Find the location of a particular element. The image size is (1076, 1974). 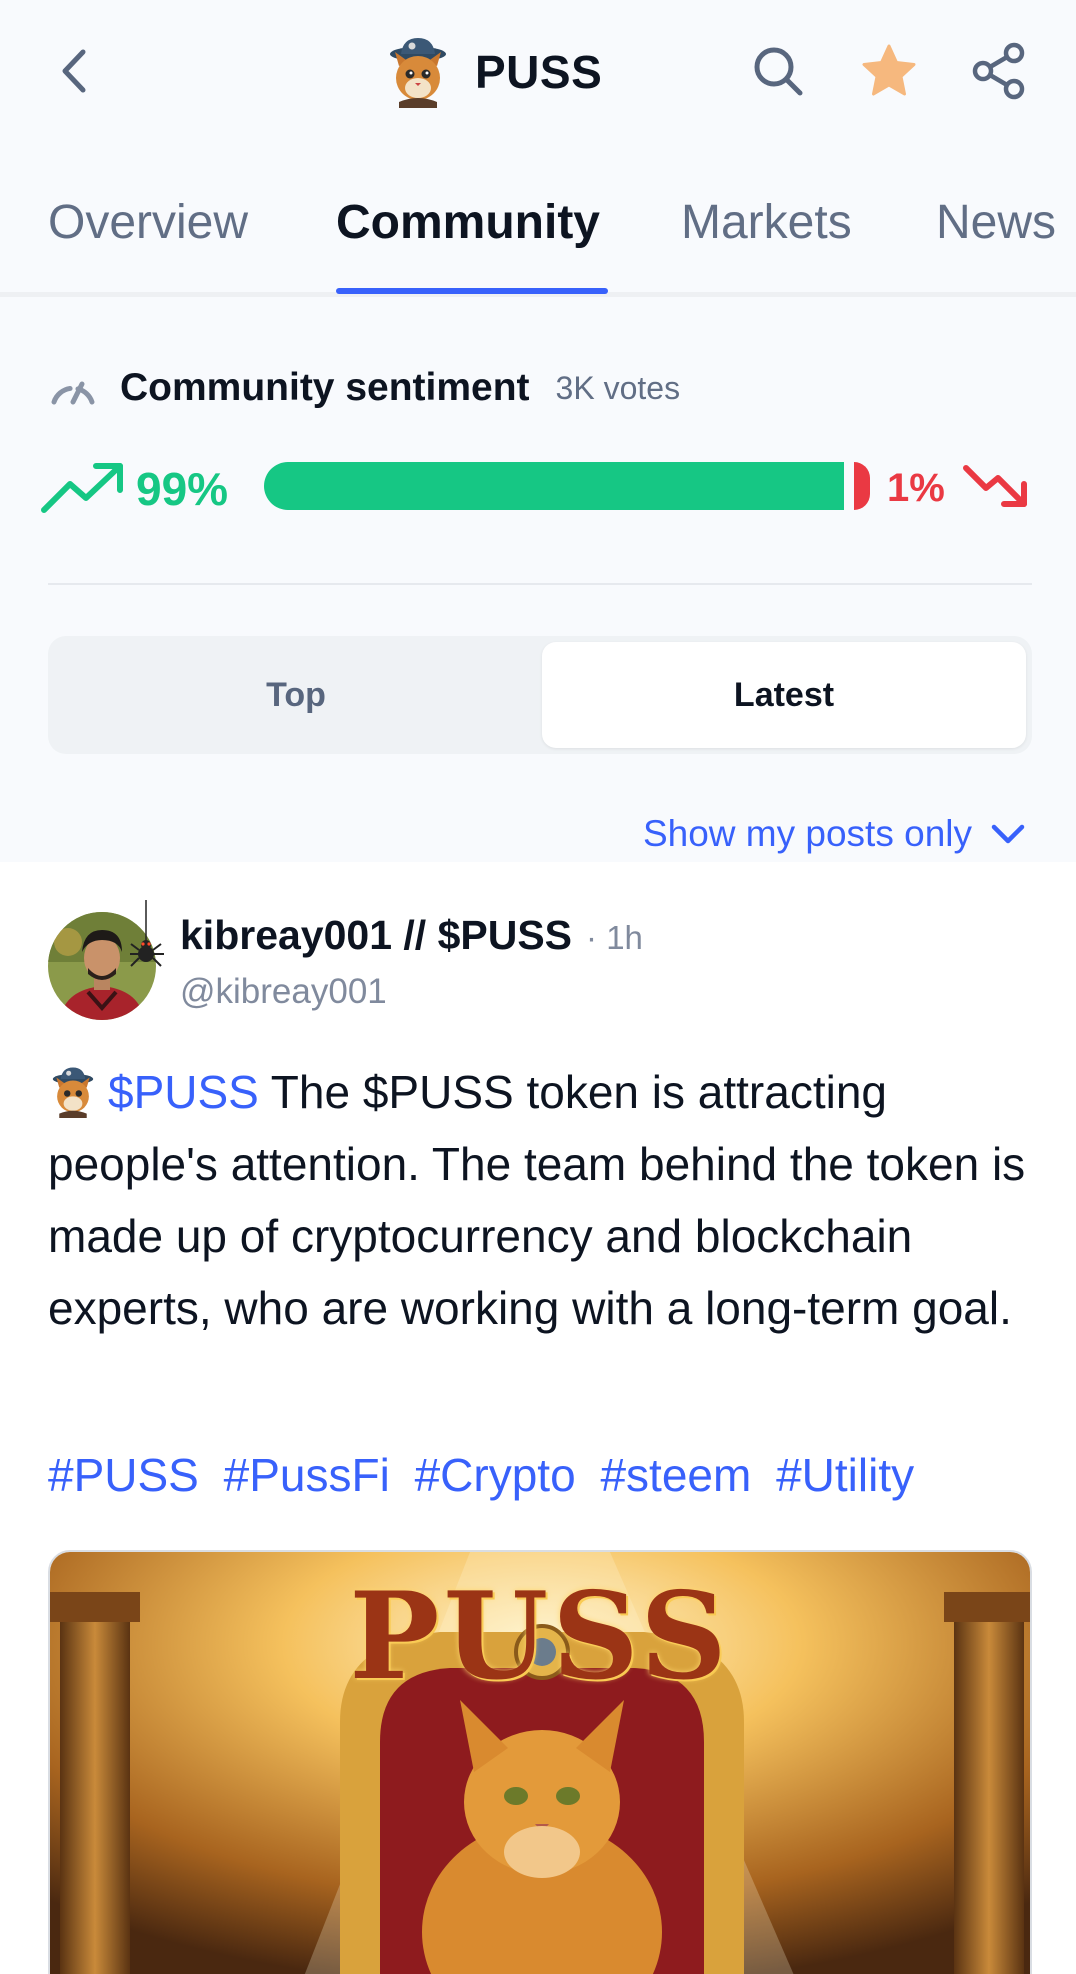

share-icon is located at coordinates (998, 71).